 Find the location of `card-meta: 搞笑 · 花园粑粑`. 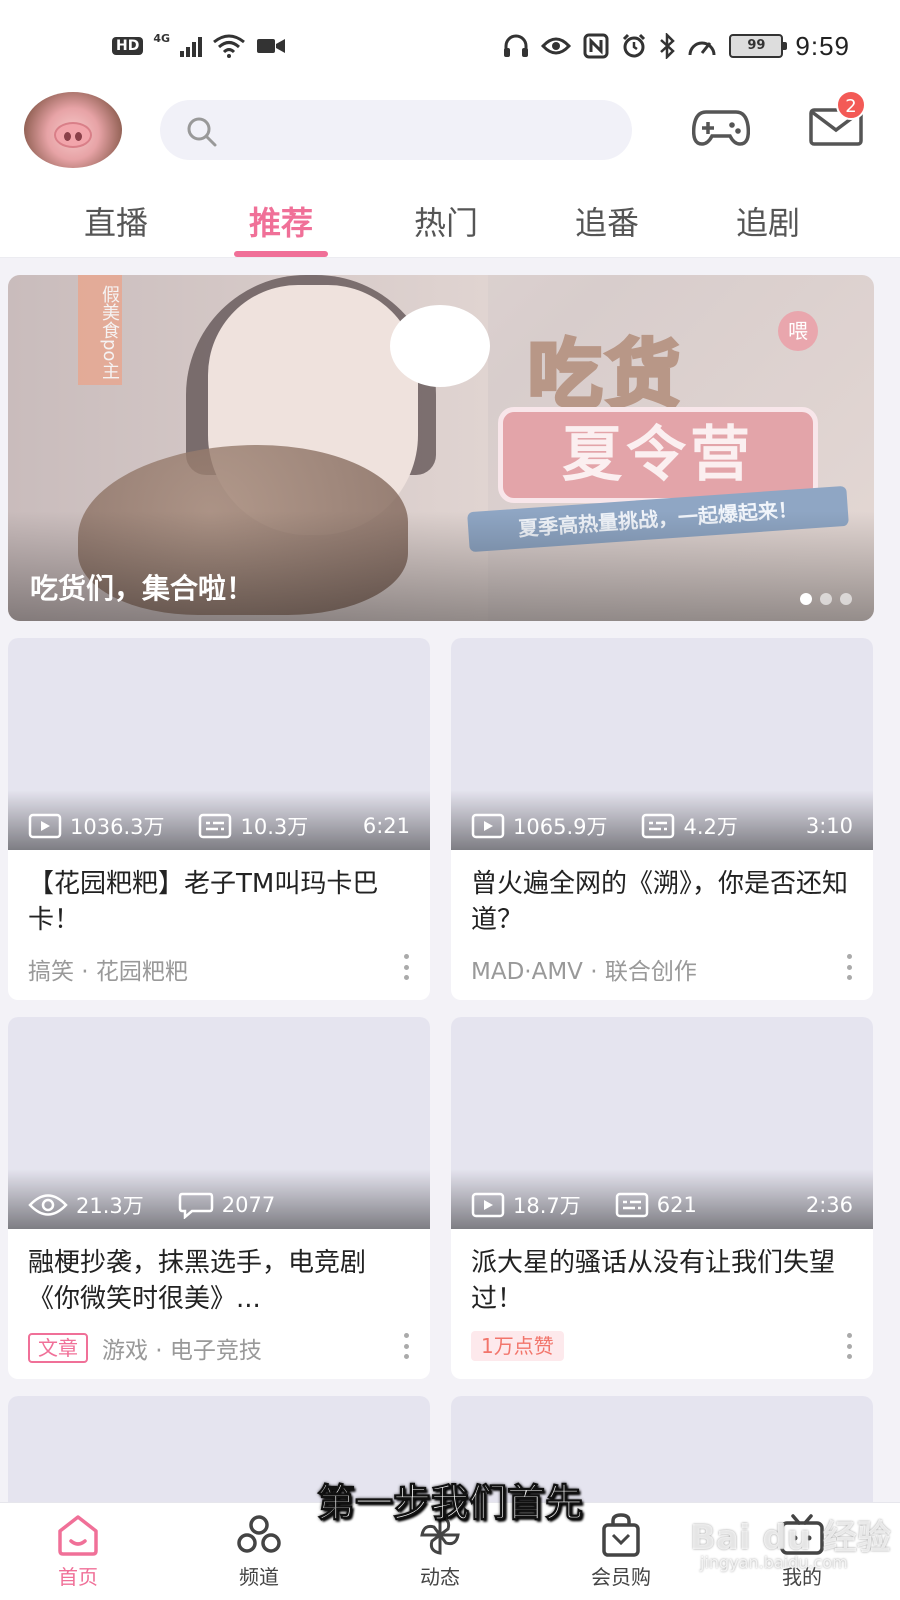

card-meta: 搞笑 · 花园粑粑 is located at coordinates (108, 969).